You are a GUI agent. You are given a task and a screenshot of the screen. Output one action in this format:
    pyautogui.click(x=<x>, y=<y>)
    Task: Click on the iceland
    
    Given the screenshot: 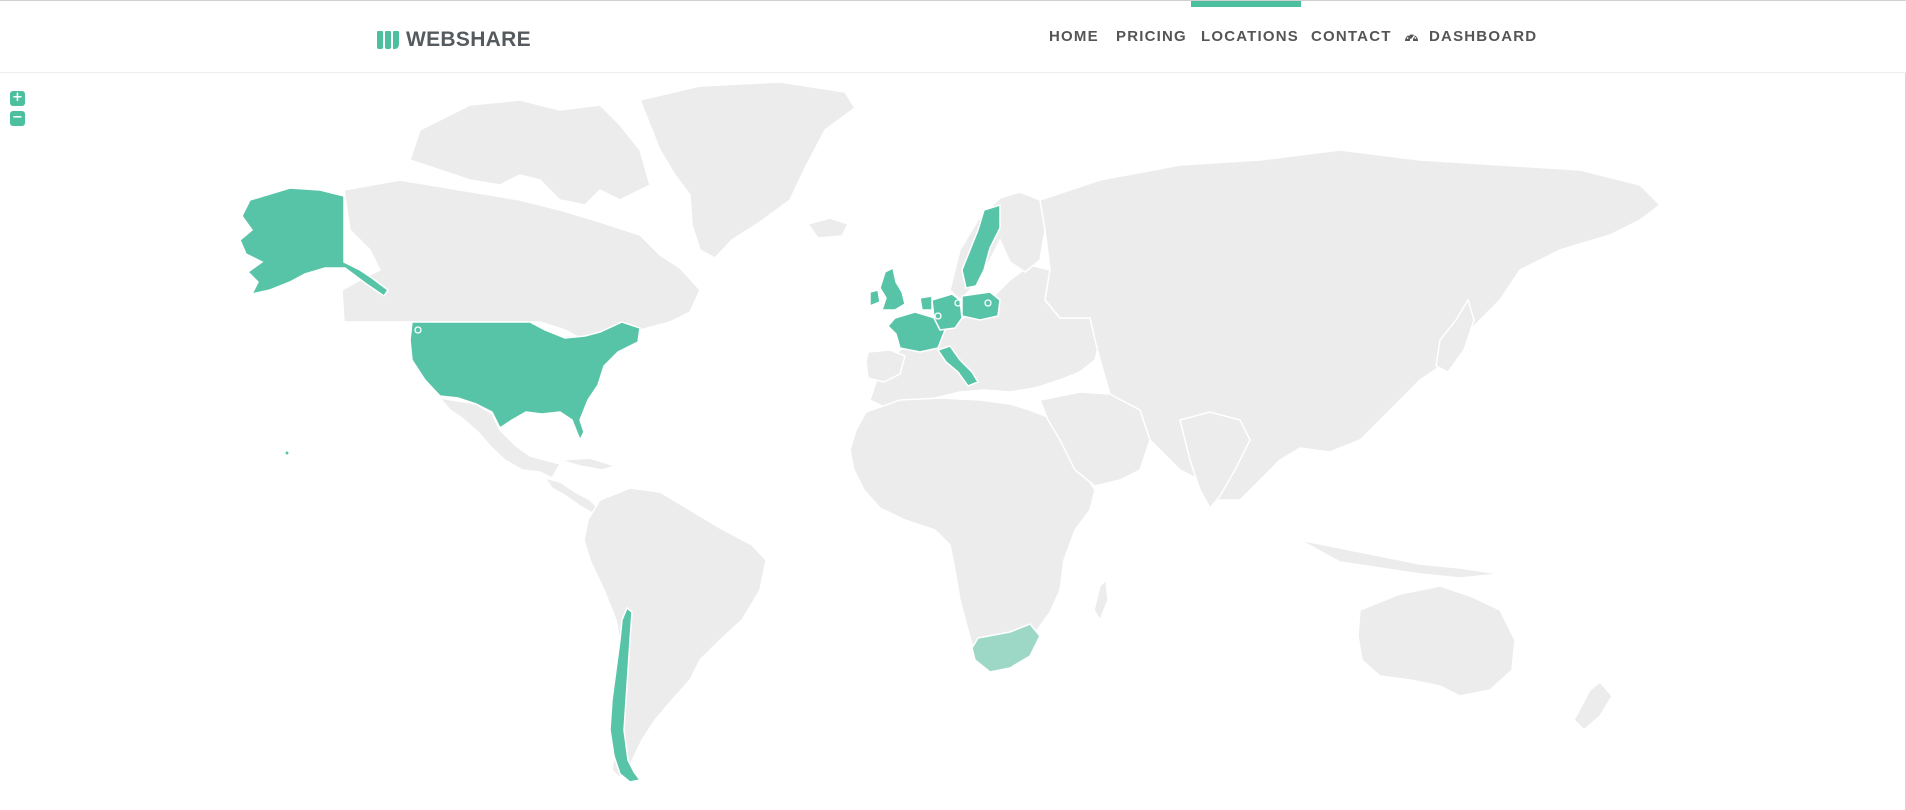 What is the action you would take?
    pyautogui.click(x=828, y=228)
    